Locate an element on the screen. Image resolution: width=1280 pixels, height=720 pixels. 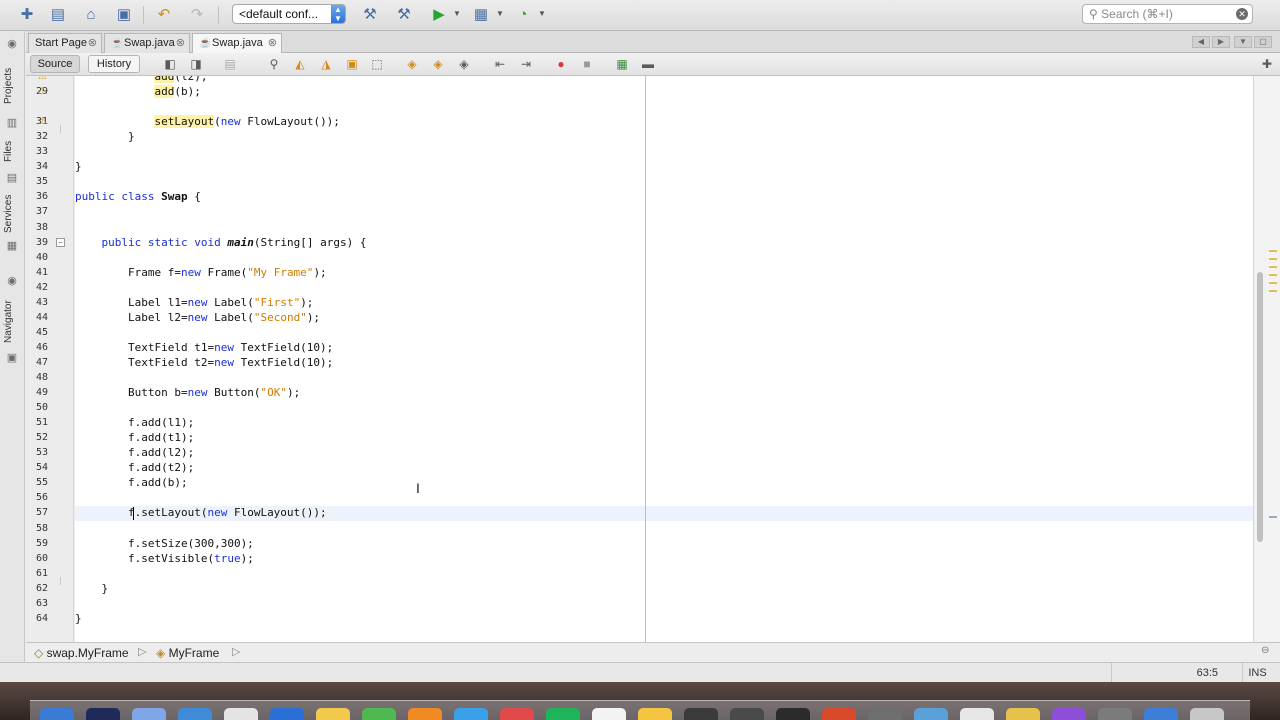
code-line: Label l1=new Label("First"); is located at coordinates (194, 302).